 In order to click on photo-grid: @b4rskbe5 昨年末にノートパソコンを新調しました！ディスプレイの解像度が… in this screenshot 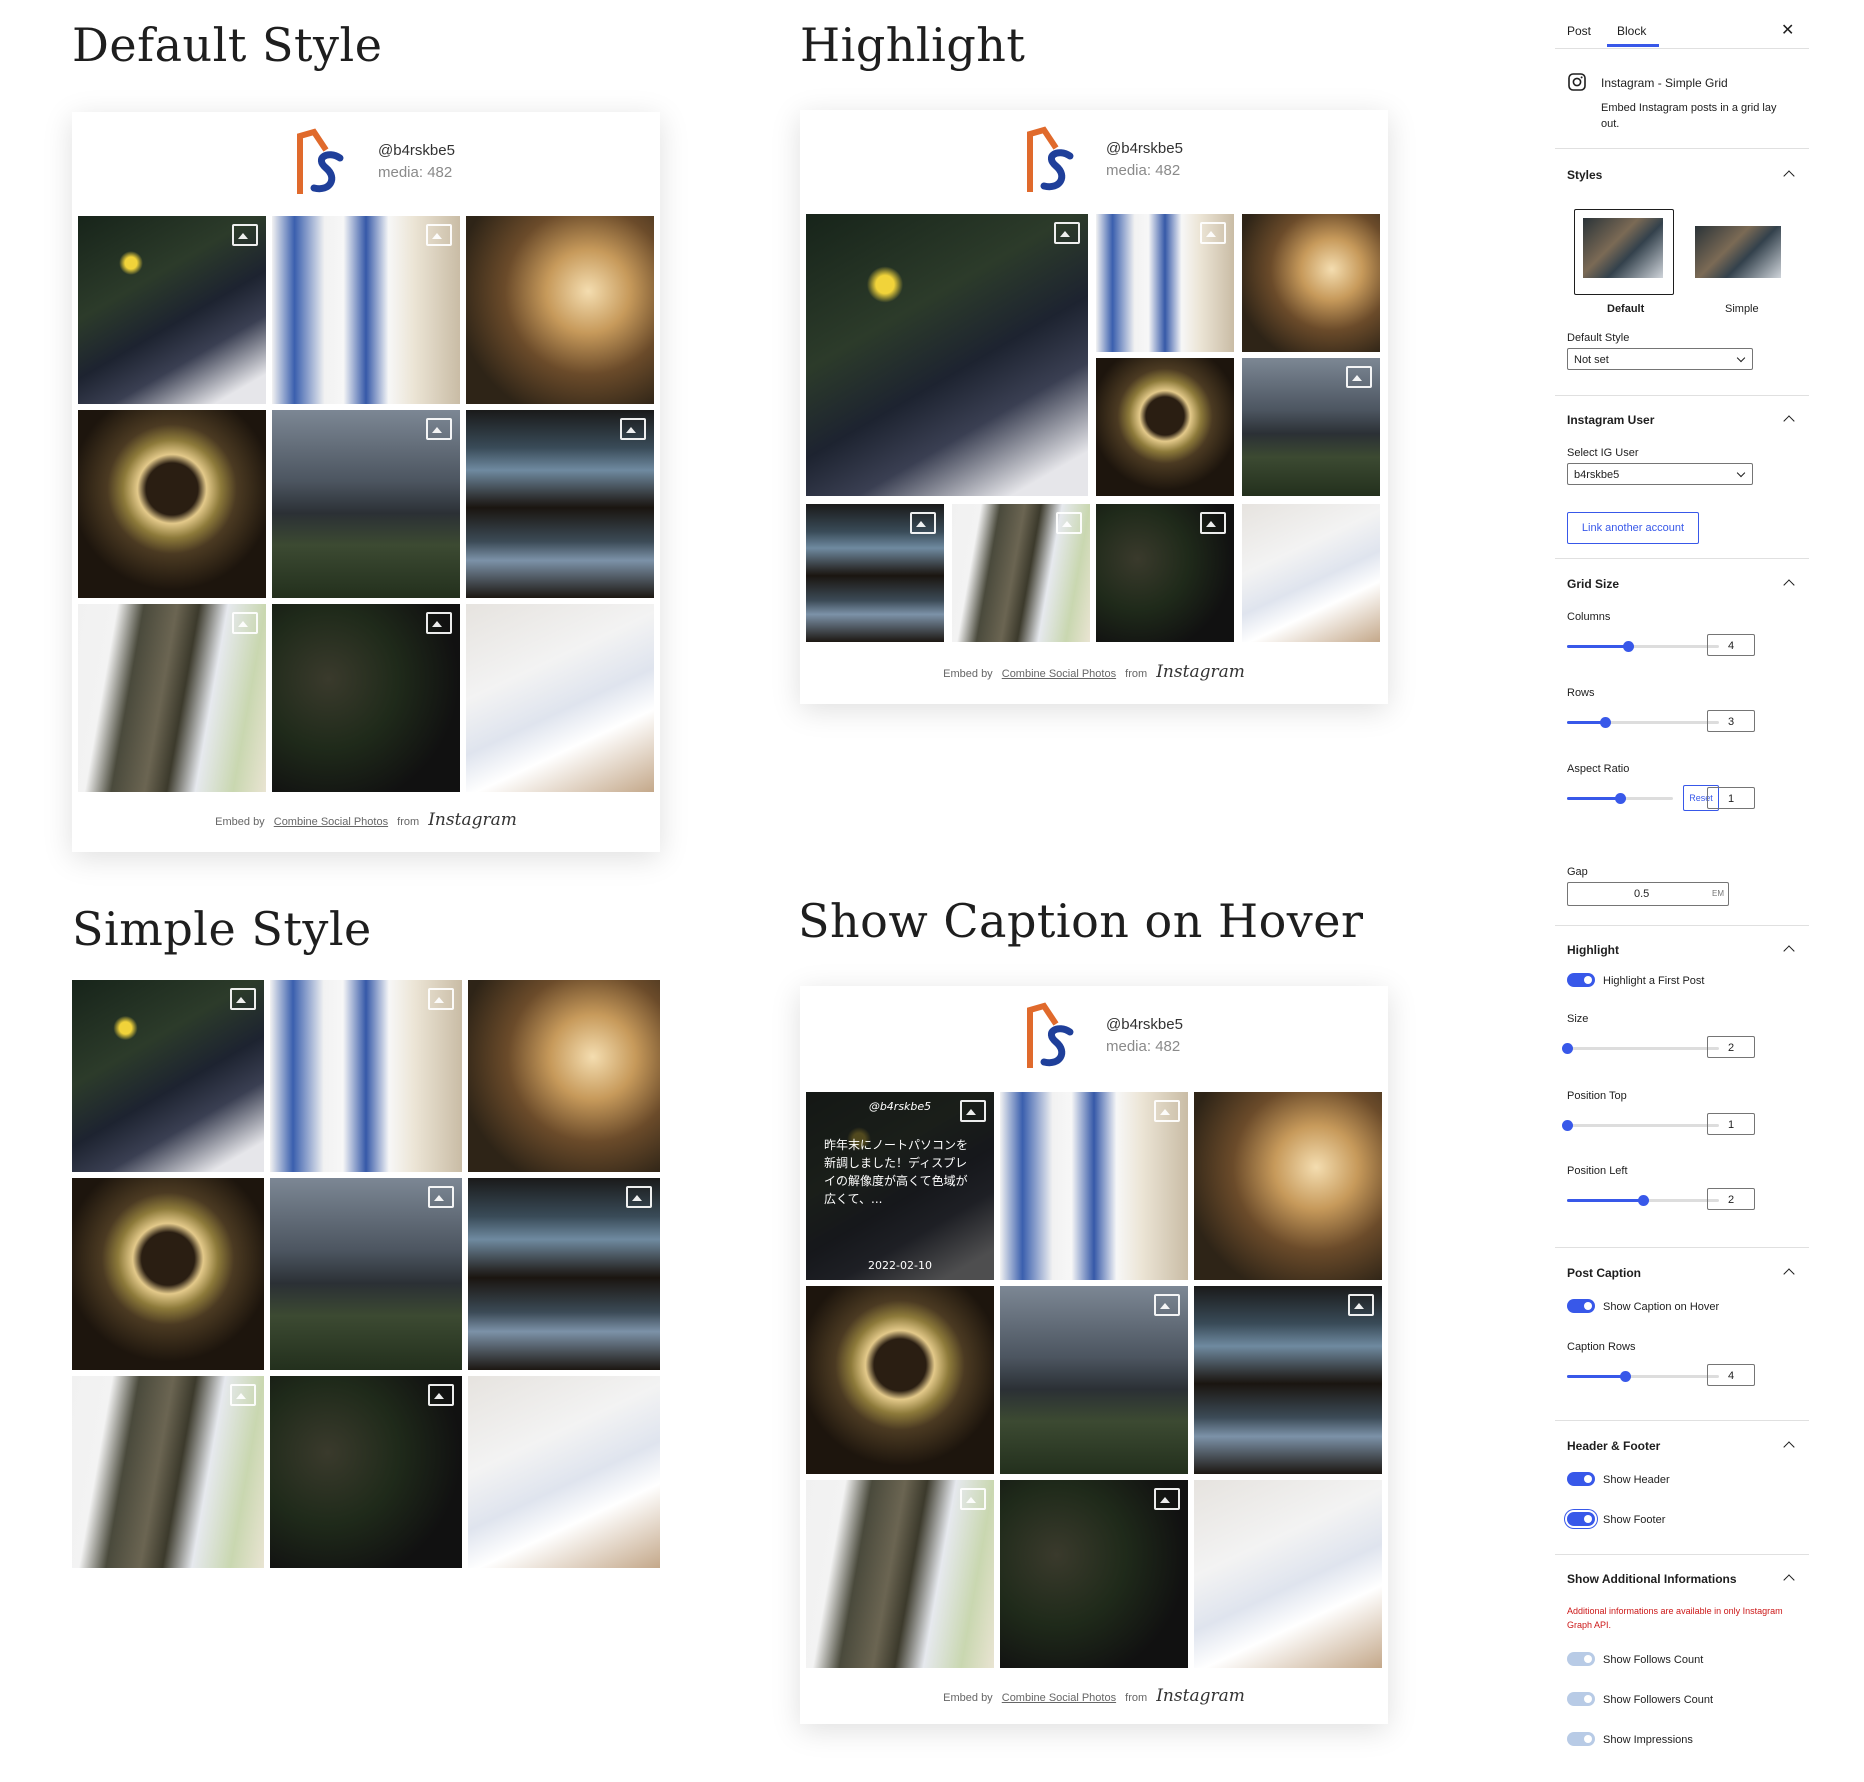, I will do `click(1094, 1380)`.